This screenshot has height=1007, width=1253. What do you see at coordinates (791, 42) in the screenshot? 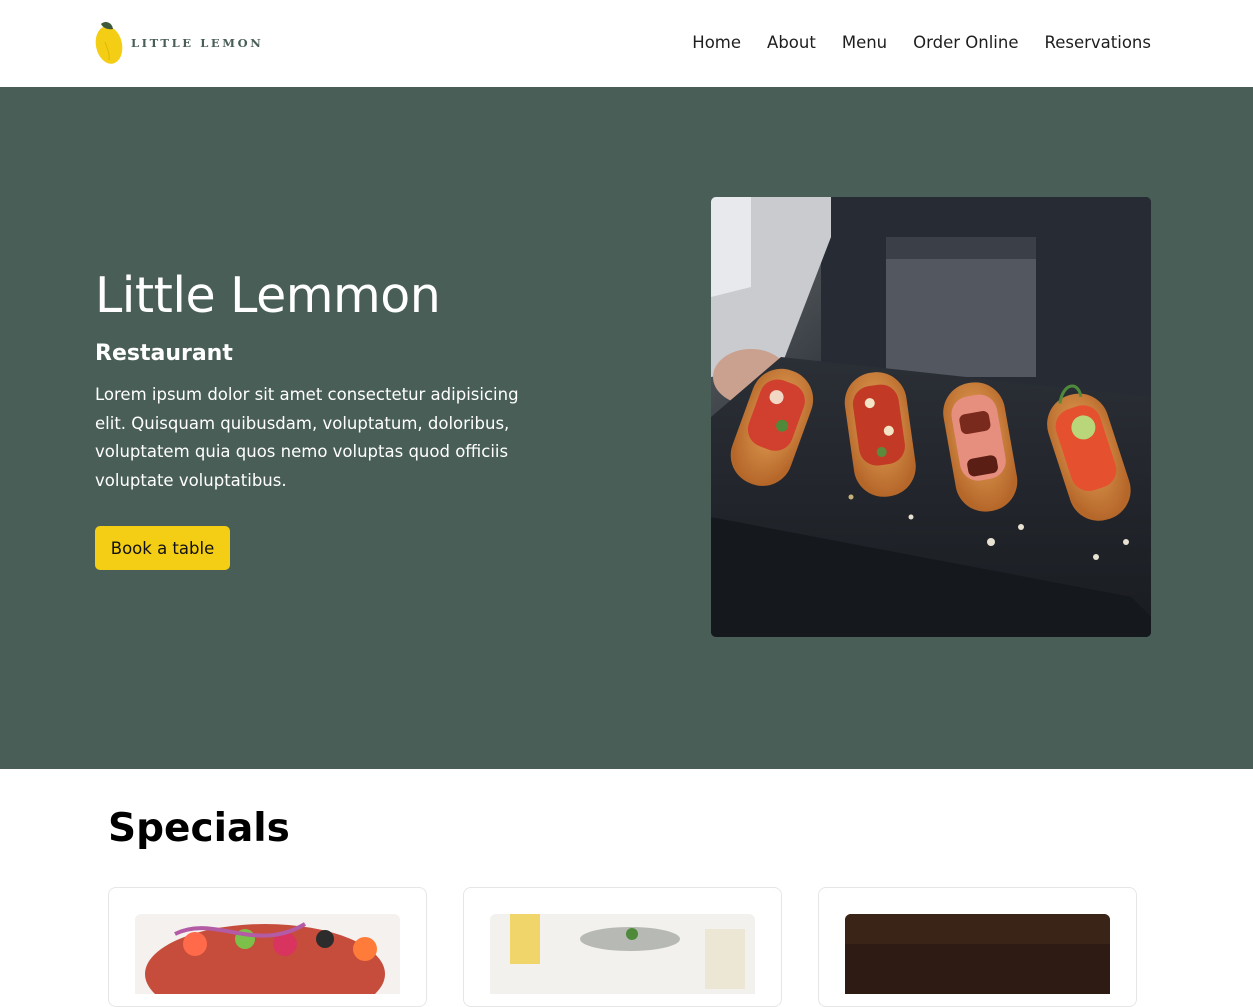
I see `nav-about: About` at bounding box center [791, 42].